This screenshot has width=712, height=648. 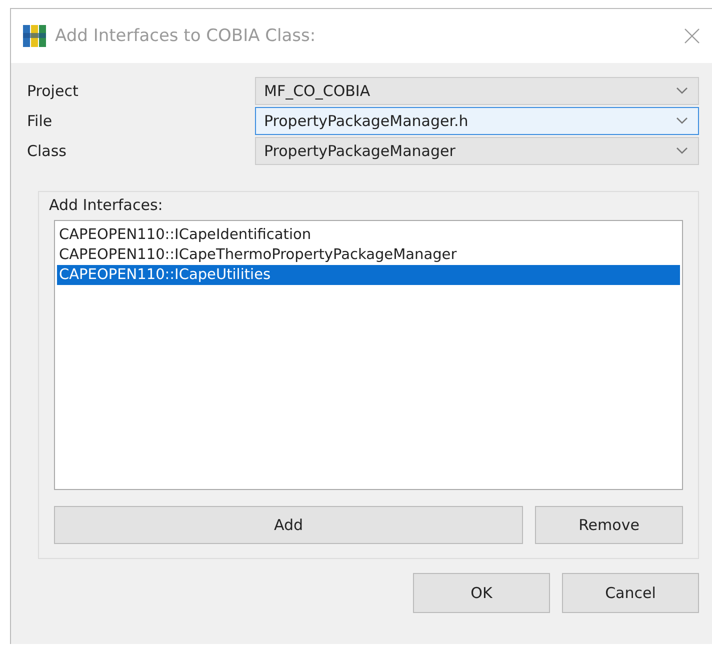 What do you see at coordinates (609, 525) in the screenshot?
I see `dialog-button: Remove` at bounding box center [609, 525].